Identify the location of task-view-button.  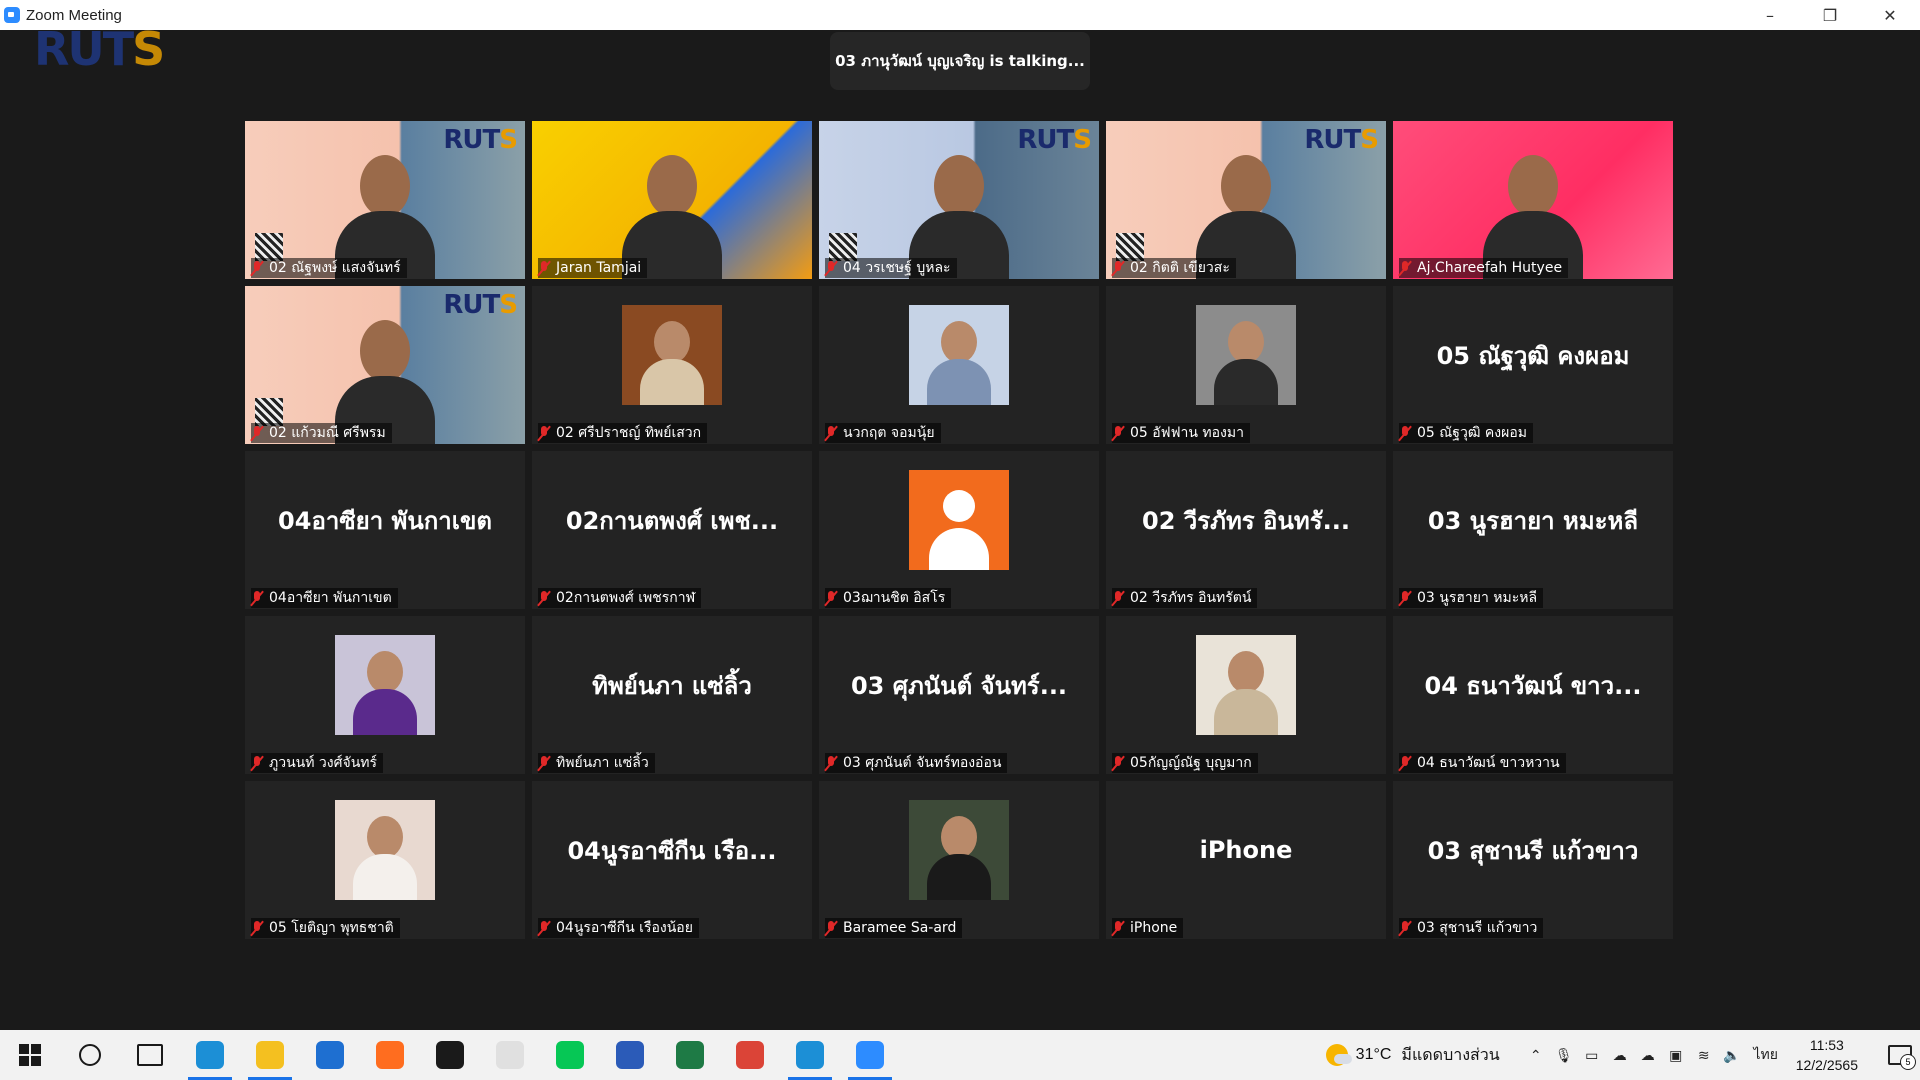
(150, 1055).